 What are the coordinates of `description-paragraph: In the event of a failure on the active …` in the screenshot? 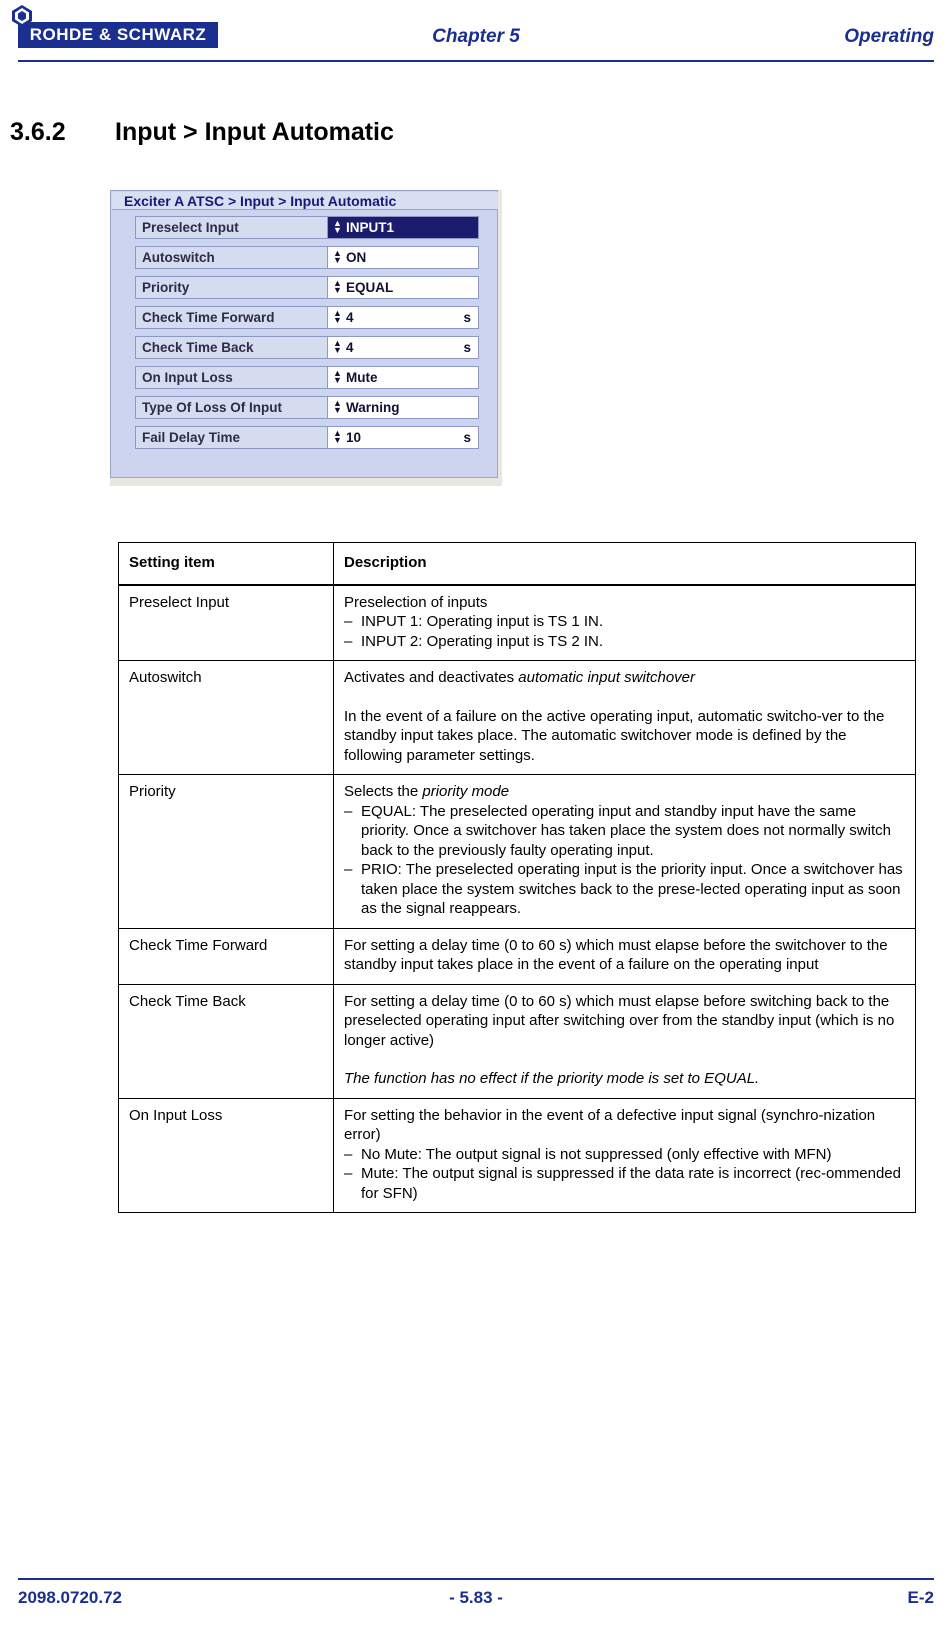 It's located at (614, 735).